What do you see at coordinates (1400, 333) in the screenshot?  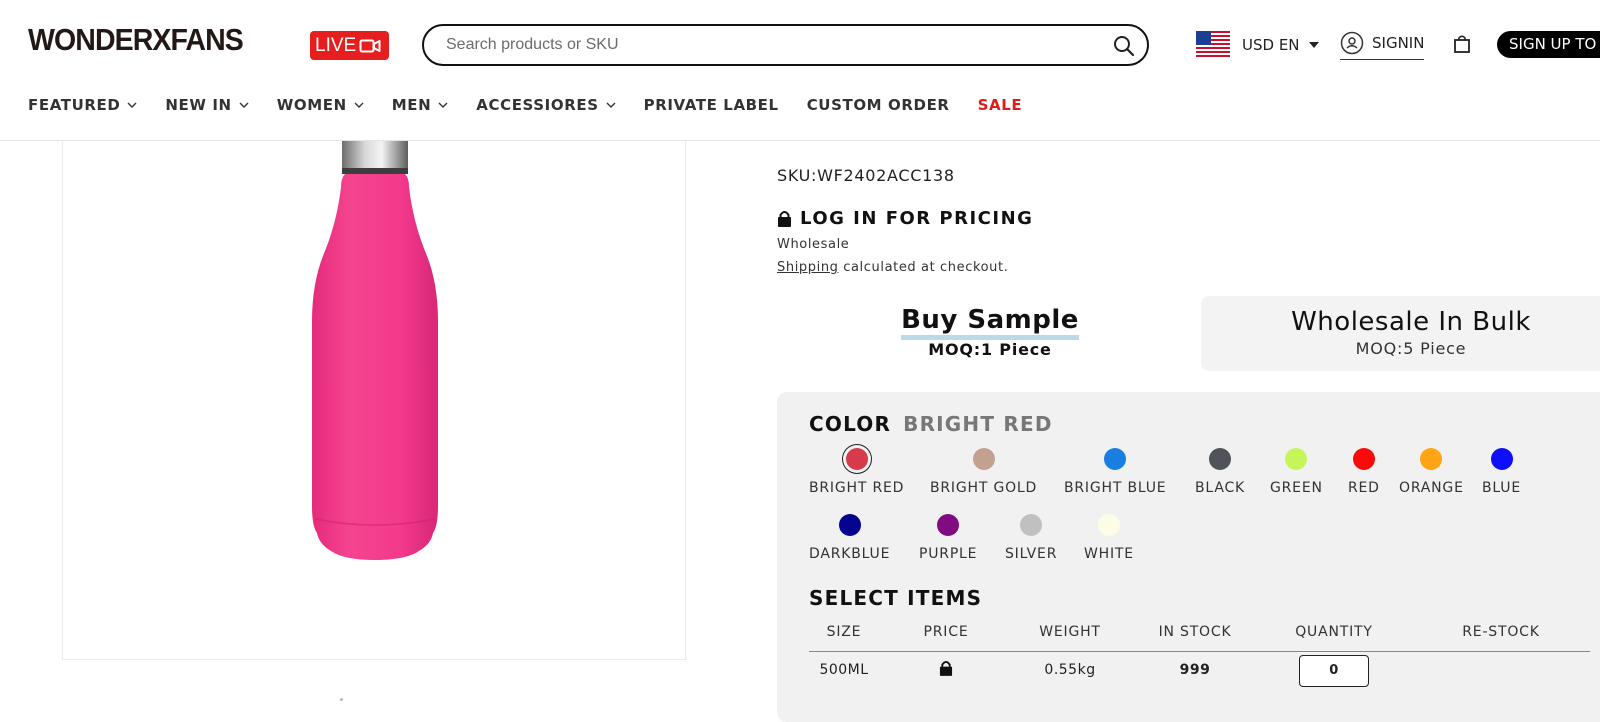 I see `wholesale-bulk-option: Wholesale In Bulk MOQ:5 Piece` at bounding box center [1400, 333].